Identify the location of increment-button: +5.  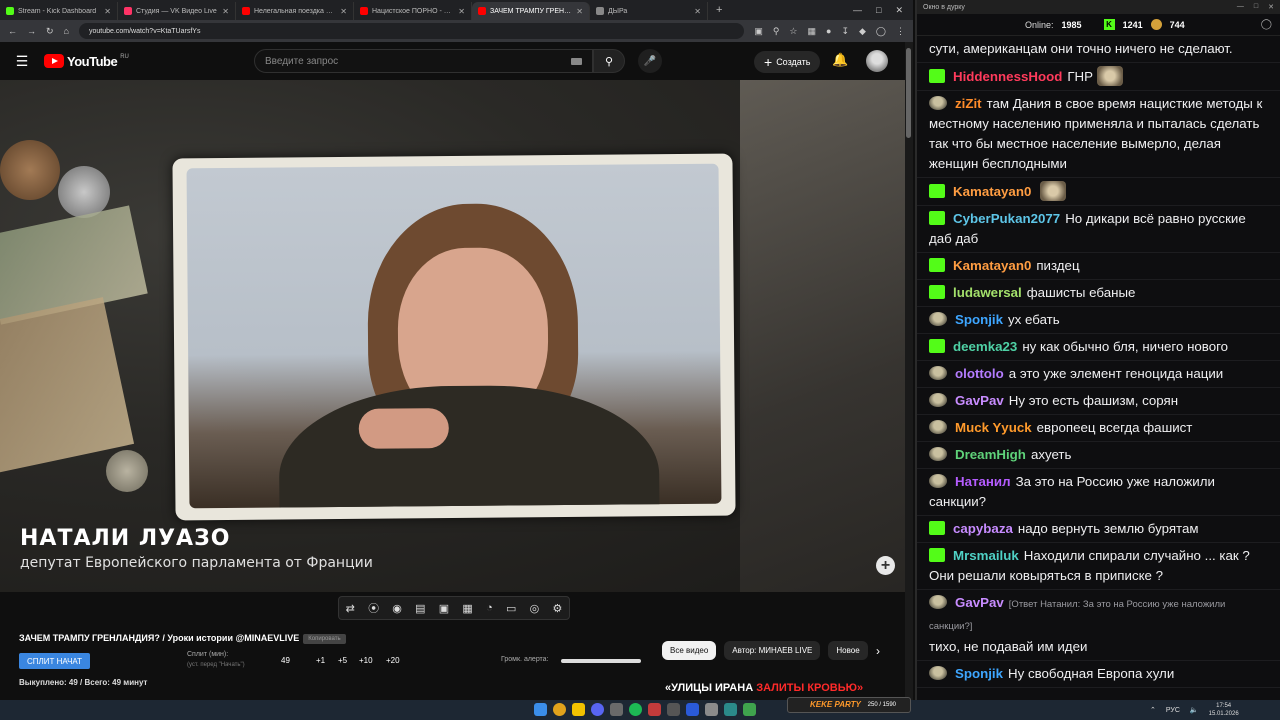
(342, 660).